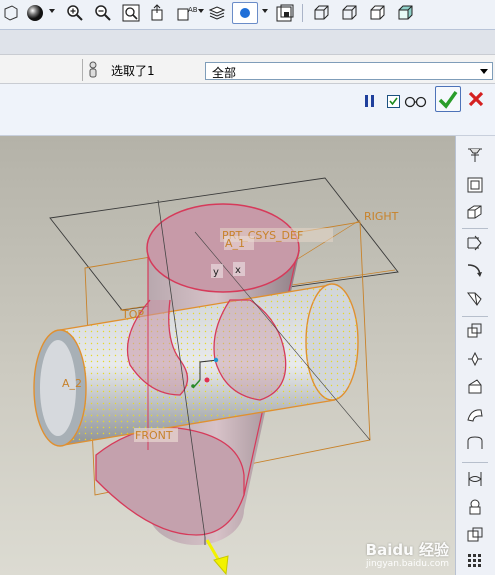 This screenshot has width=495, height=575. What do you see at coordinates (103, 13) in the screenshot?
I see `zoom-out-icon` at bounding box center [103, 13].